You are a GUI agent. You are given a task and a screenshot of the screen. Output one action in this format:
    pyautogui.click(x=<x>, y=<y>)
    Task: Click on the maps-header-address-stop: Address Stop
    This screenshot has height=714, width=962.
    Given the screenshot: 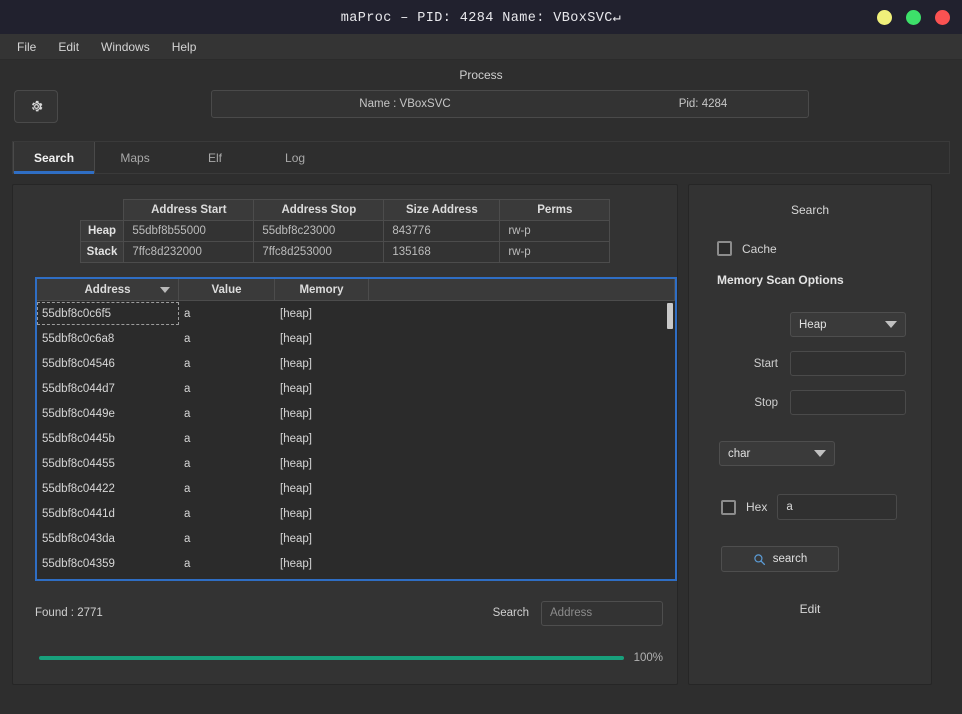 What is the action you would take?
    pyautogui.click(x=319, y=210)
    